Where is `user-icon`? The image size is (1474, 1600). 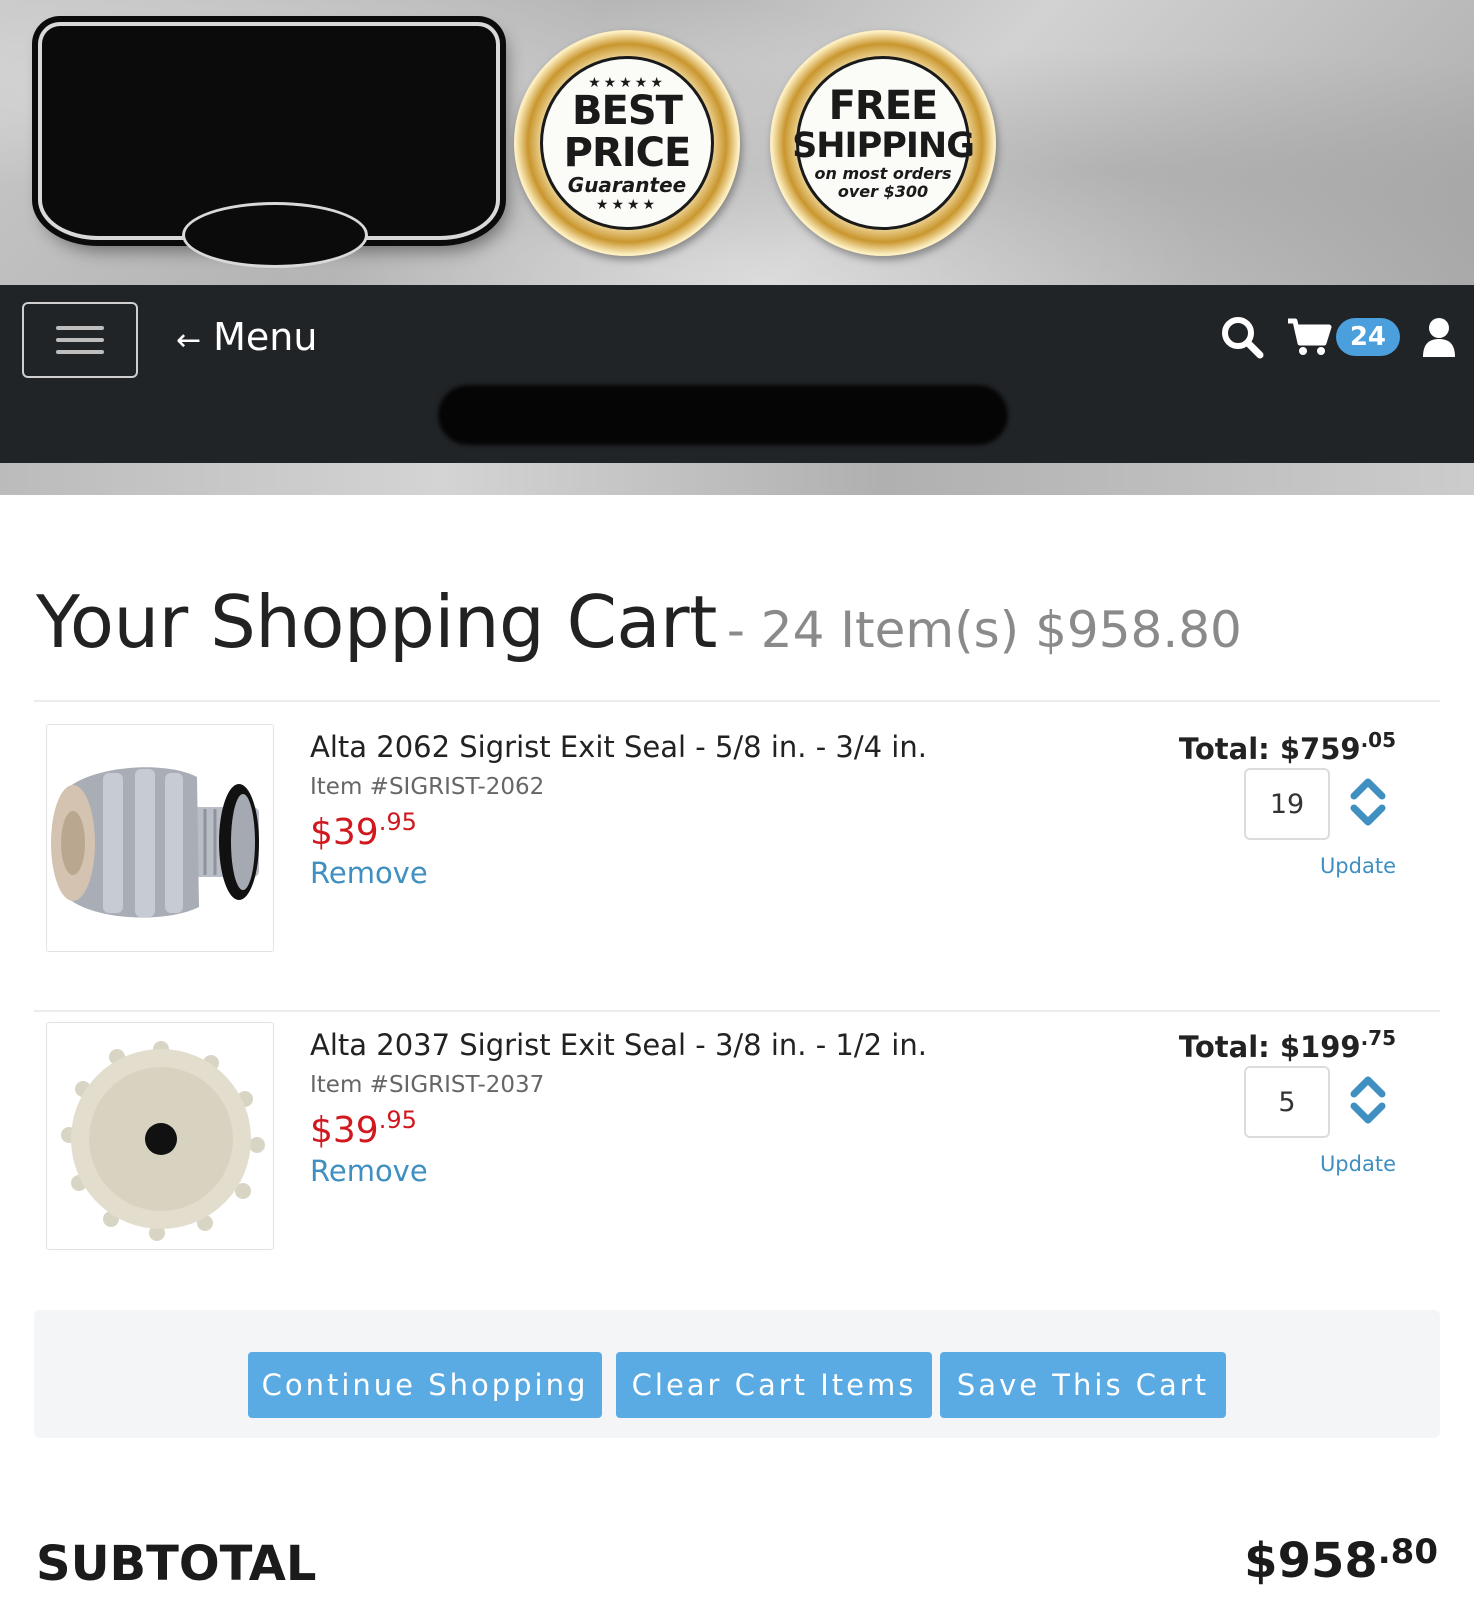
user-icon is located at coordinates (1439, 337).